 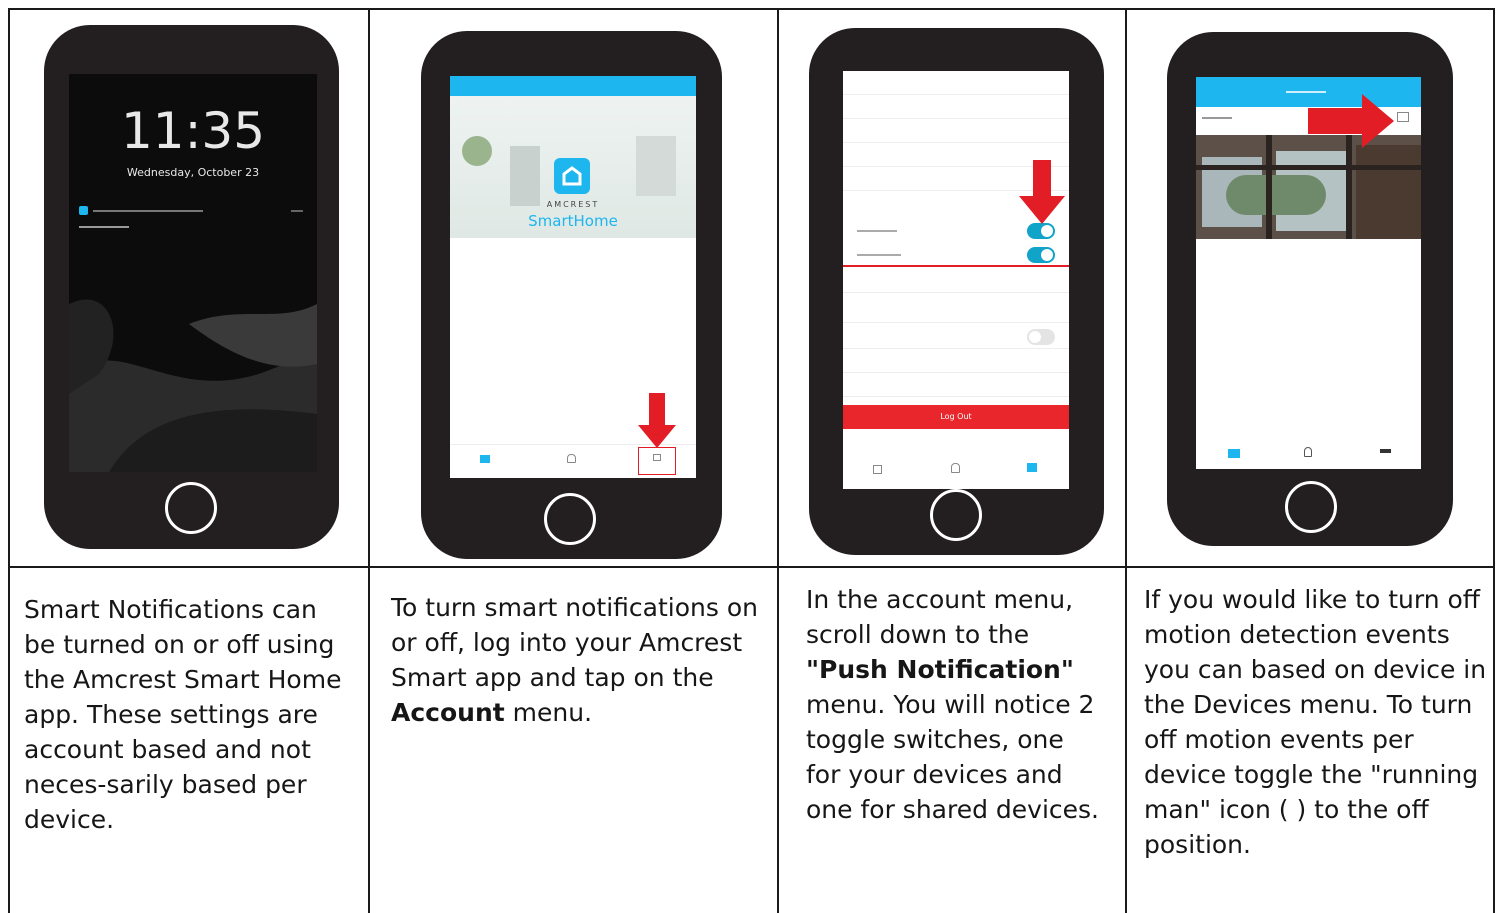 I want to click on table-border-right, so click(x=1494, y=460).